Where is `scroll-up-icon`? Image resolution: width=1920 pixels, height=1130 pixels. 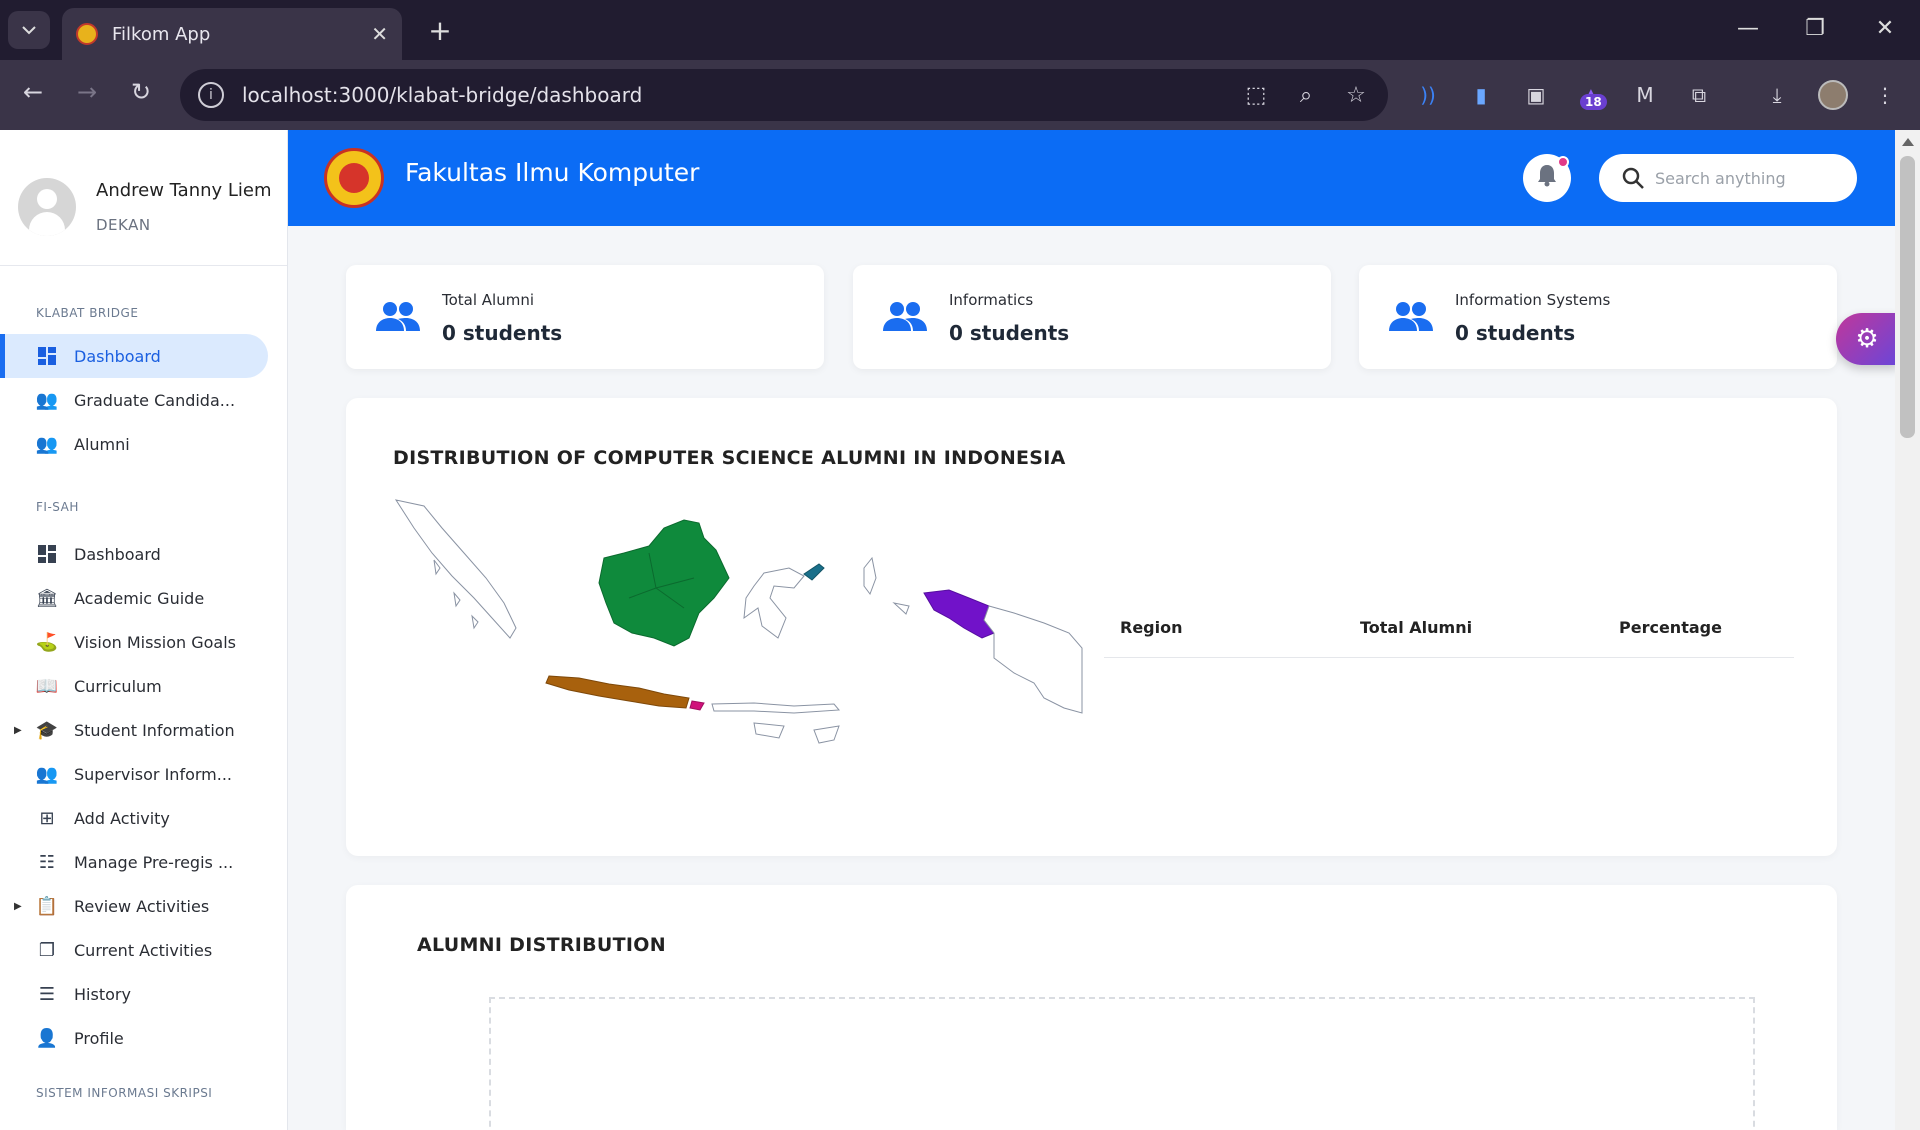
scroll-up-icon is located at coordinates (1908, 142).